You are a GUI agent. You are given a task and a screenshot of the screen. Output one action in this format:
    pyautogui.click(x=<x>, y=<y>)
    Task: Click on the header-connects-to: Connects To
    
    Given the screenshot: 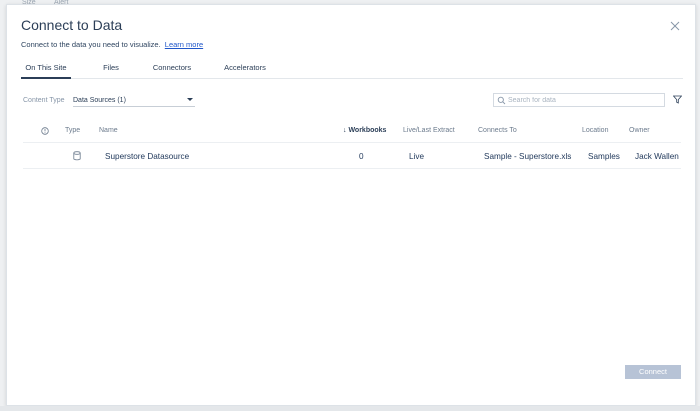 What is the action you would take?
    pyautogui.click(x=497, y=130)
    